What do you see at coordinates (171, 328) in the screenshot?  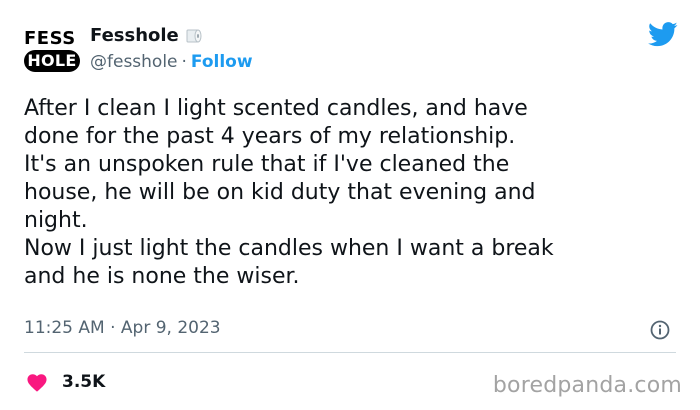 I see `tweet-date: Apr 9, 2023` at bounding box center [171, 328].